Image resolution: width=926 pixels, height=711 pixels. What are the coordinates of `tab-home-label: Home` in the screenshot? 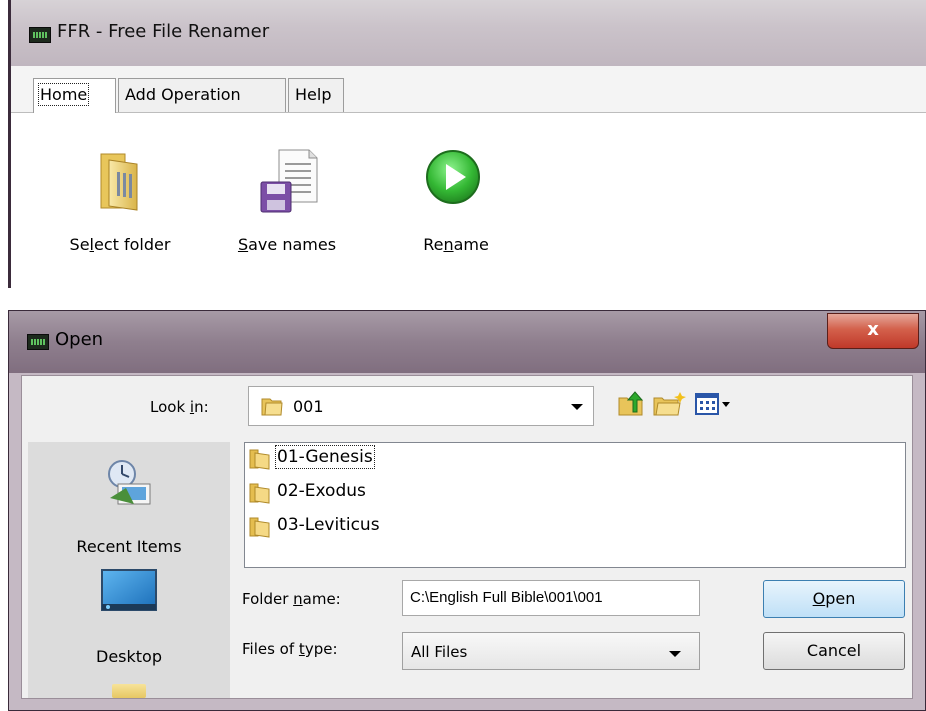 It's located at (63, 94).